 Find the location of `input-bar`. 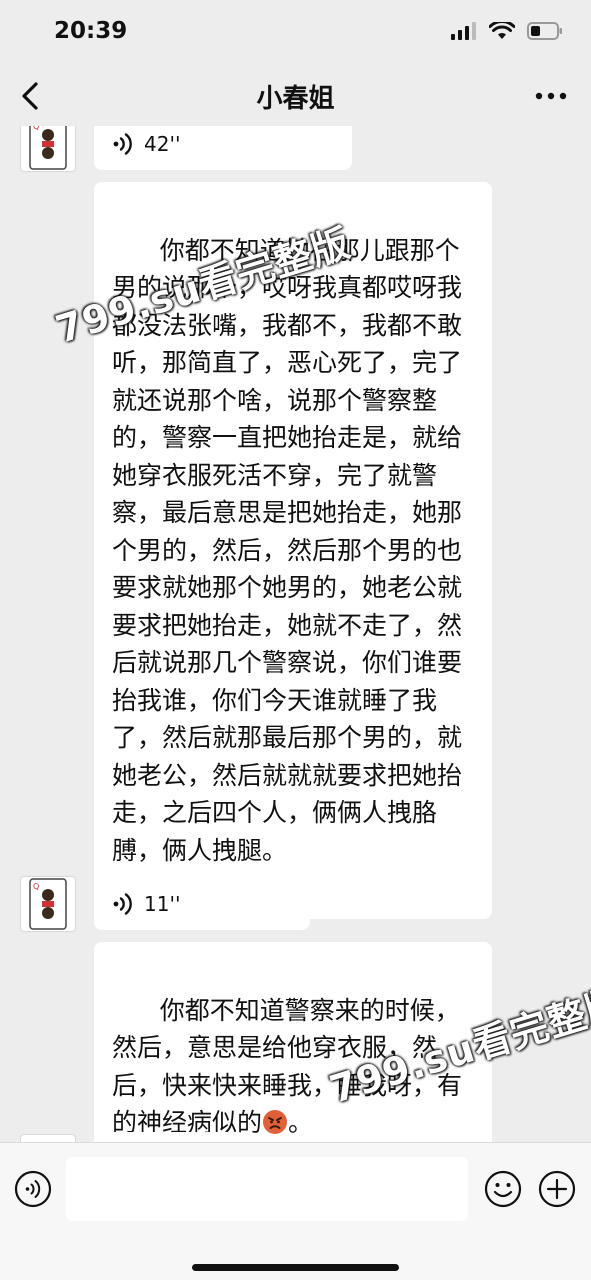

input-bar is located at coordinates (295, 1211).